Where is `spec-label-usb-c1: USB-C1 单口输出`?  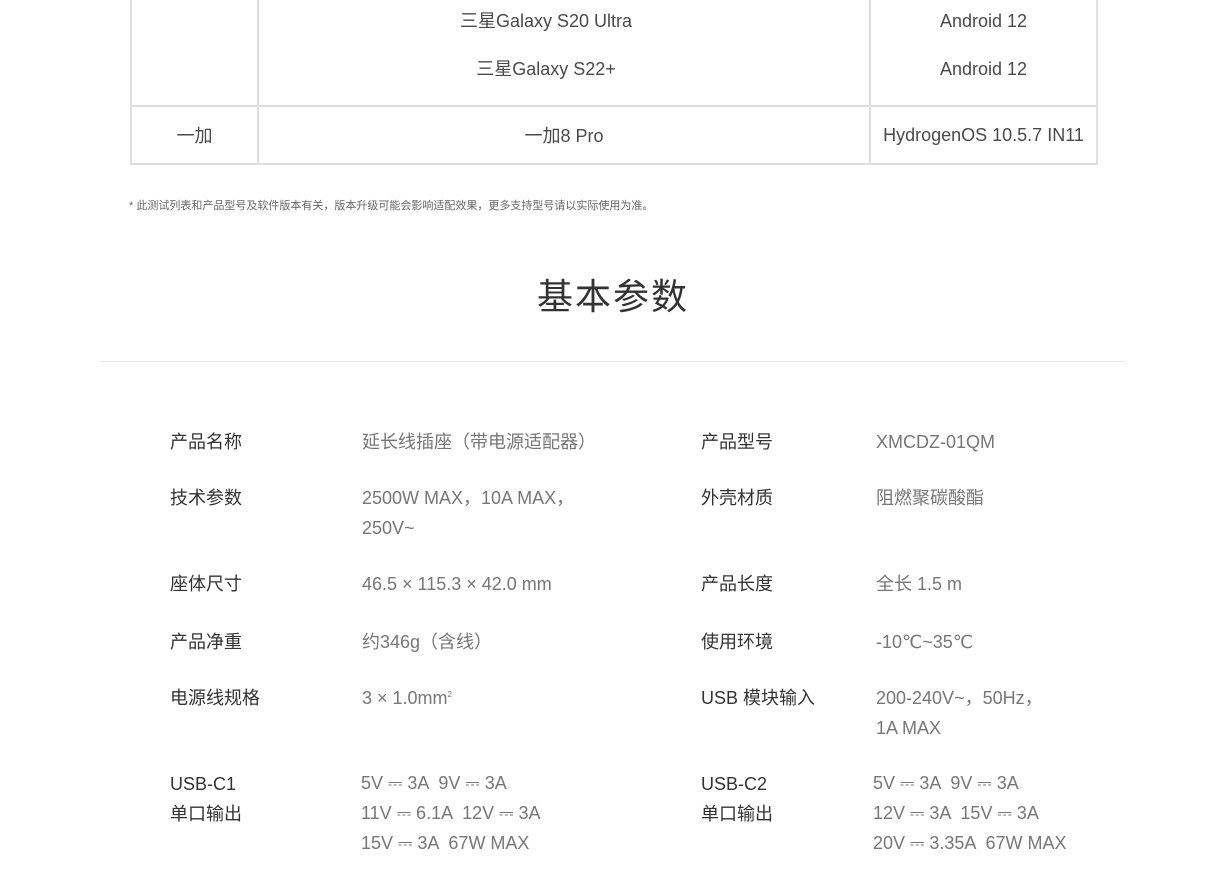
spec-label-usb-c1: USB-C1 单口输出 is located at coordinates (206, 799).